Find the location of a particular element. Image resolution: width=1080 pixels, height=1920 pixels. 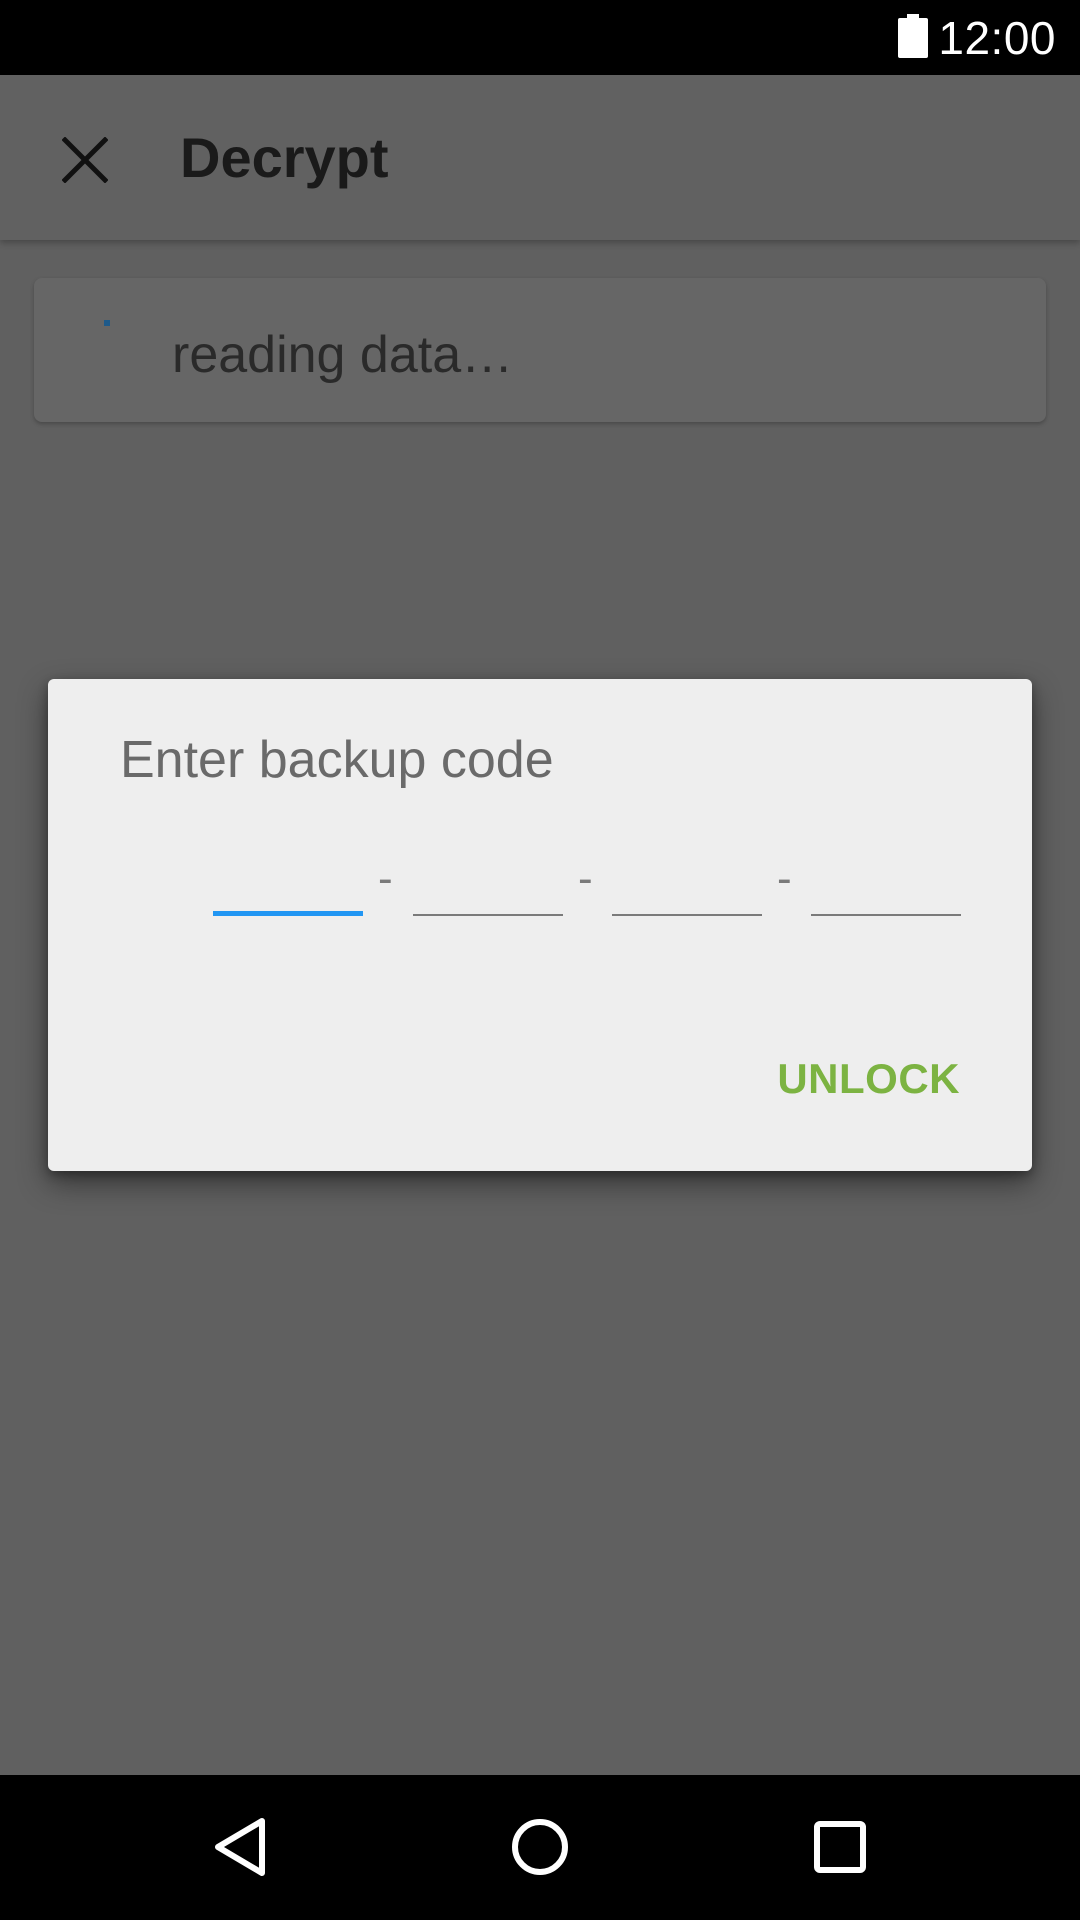

page-title: Decrypt is located at coordinates (284, 157).